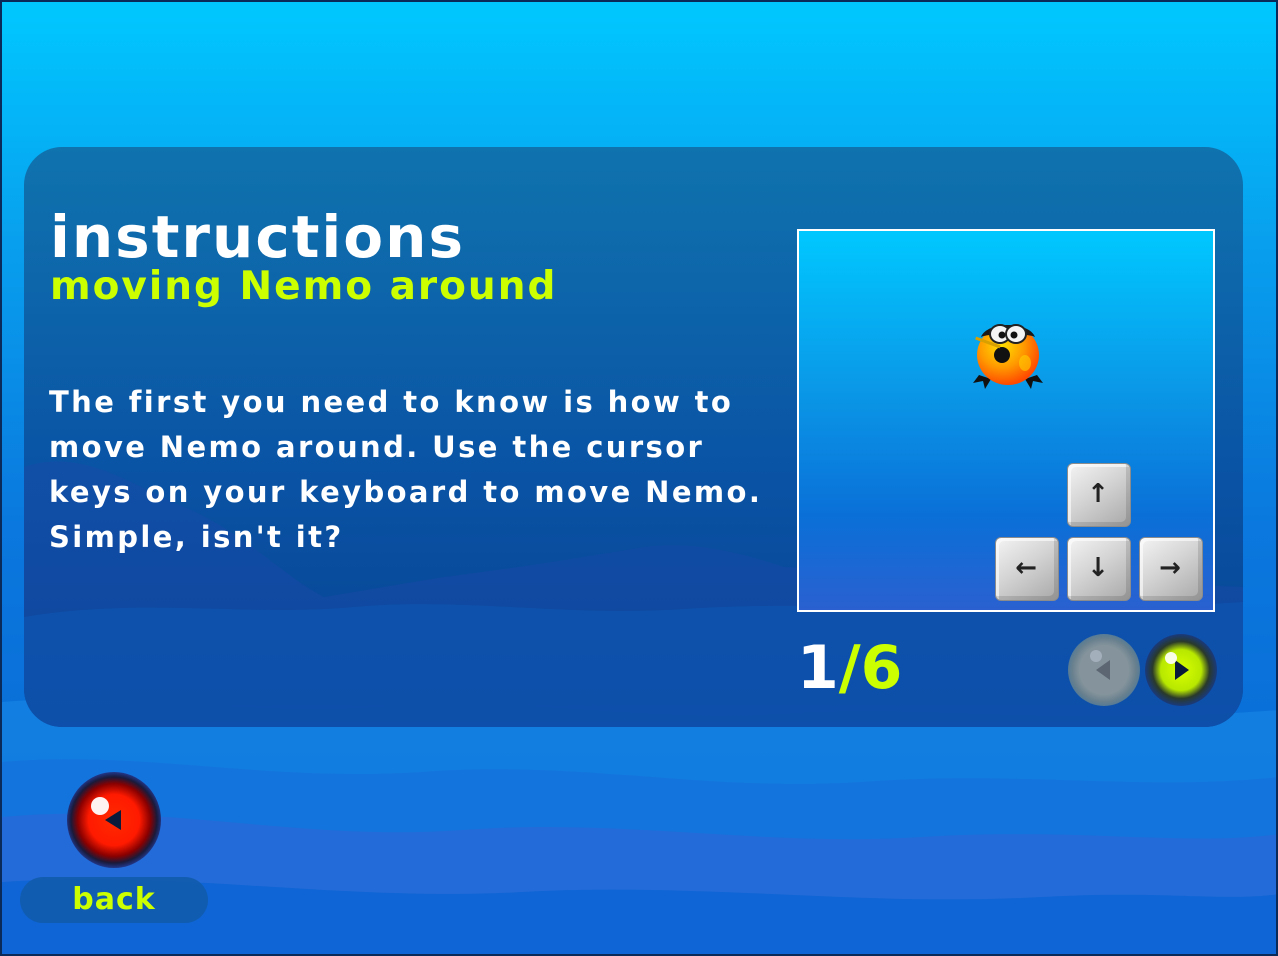 The width and height of the screenshot is (1278, 956). I want to click on page-counter: 1/6, so click(849, 668).